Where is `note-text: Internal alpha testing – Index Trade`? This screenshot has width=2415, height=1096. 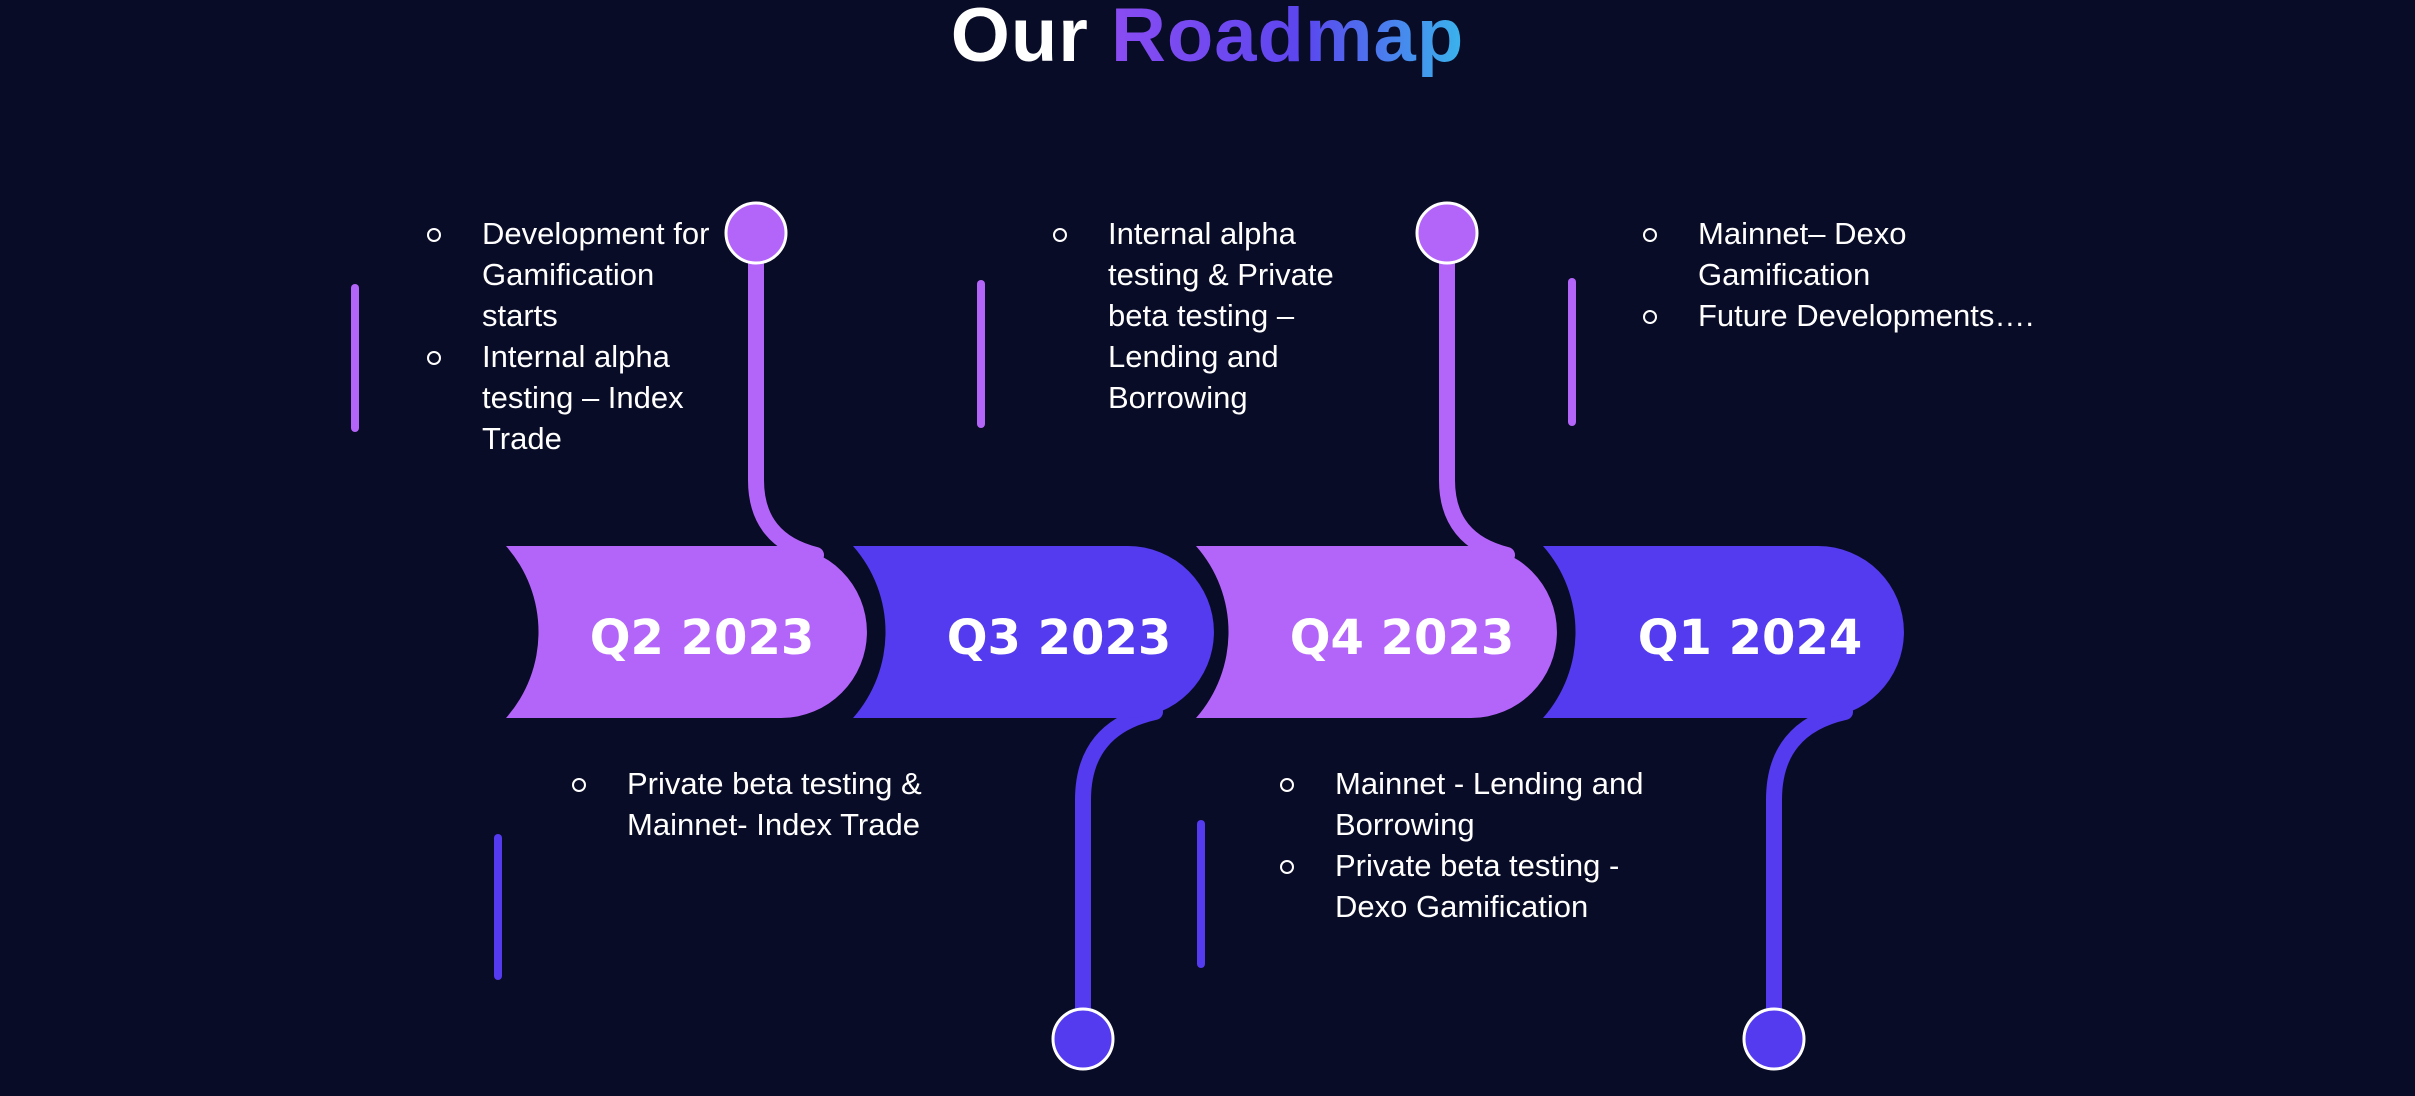 note-text: Internal alpha testing – Index Trade is located at coordinates (583, 397).